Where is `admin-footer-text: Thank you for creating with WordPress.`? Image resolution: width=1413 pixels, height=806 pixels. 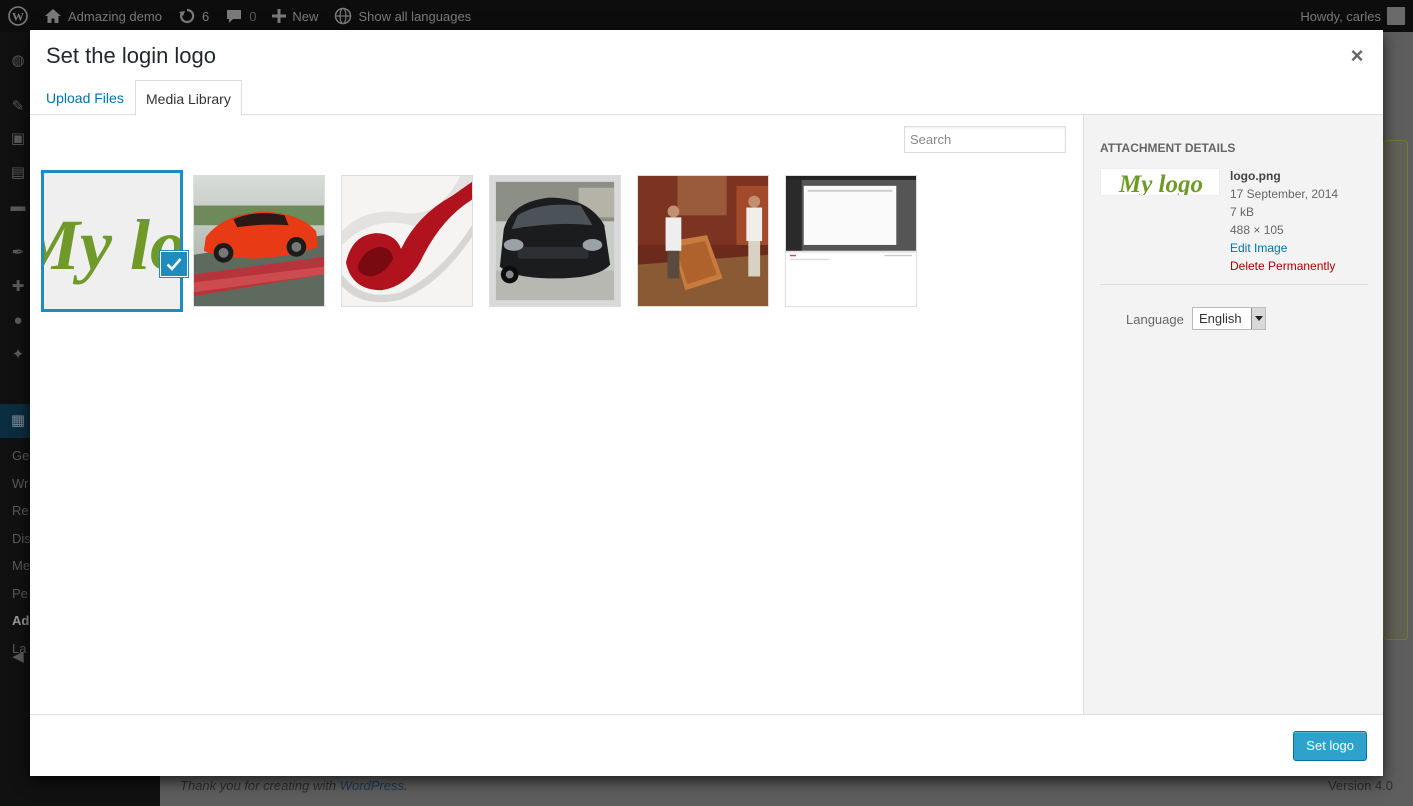
admin-footer-text: Thank you for creating with WordPress. is located at coordinates (294, 785).